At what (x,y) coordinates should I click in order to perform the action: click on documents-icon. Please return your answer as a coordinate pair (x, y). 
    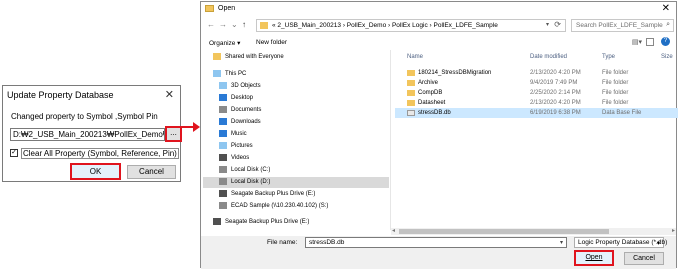
    Looking at the image, I should click on (223, 109).